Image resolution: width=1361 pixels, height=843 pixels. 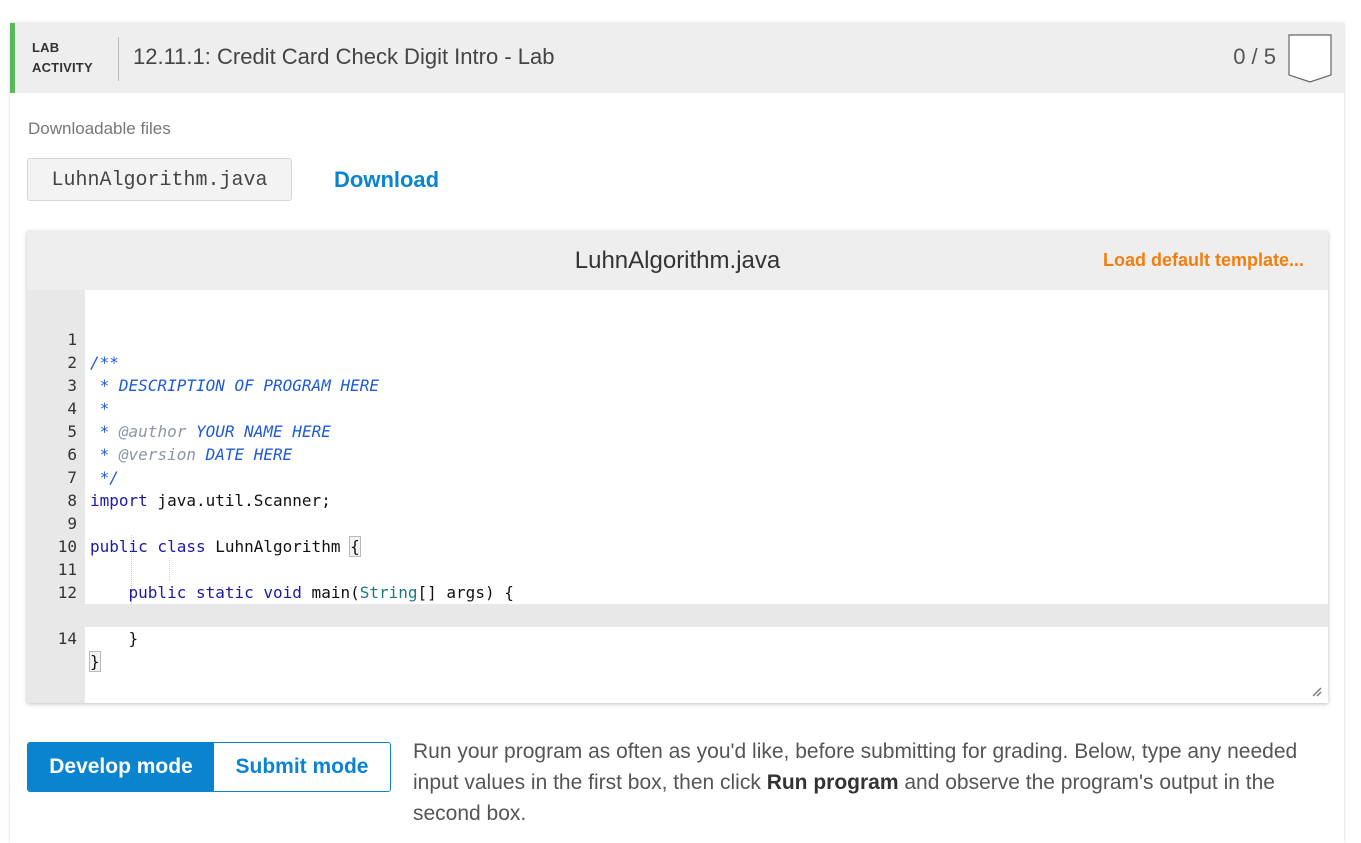 What do you see at coordinates (46, 47) in the screenshot?
I see `activity-type-line1: LAB` at bounding box center [46, 47].